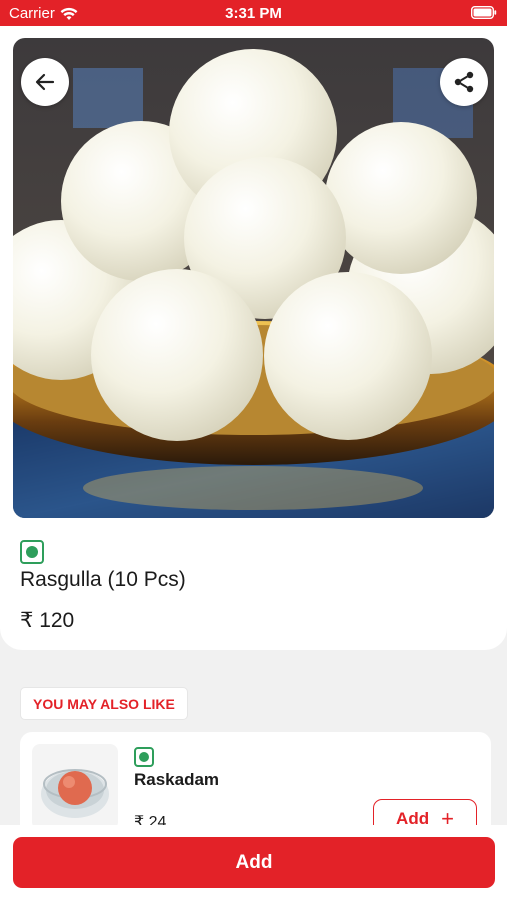  What do you see at coordinates (483, 14) in the screenshot?
I see `battery-icon` at bounding box center [483, 14].